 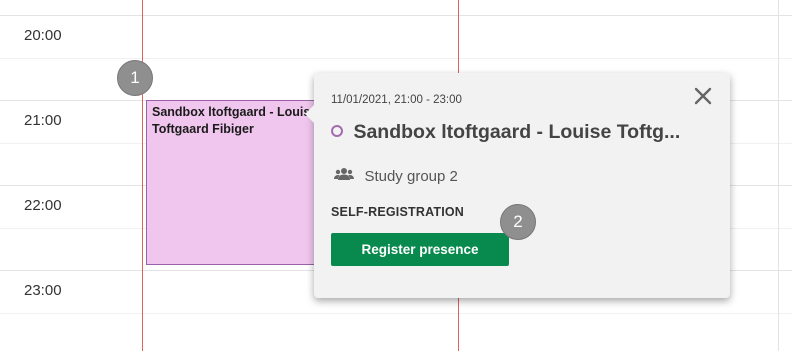 What do you see at coordinates (344, 176) in the screenshot?
I see `users-icon` at bounding box center [344, 176].